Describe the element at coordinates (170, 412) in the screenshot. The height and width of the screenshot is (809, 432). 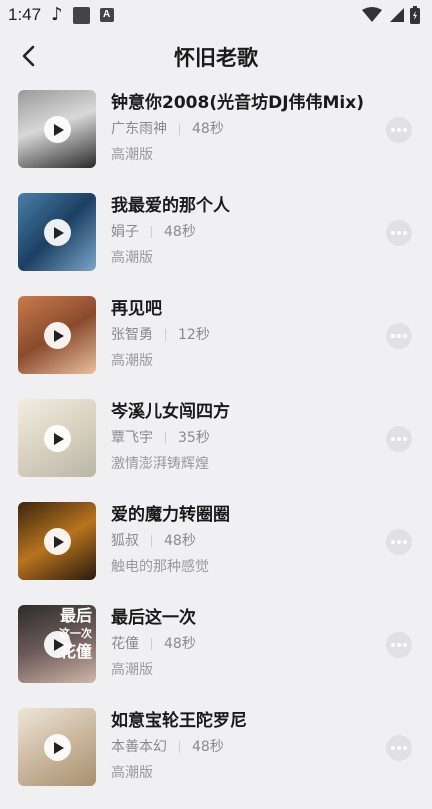
I see `song-title: 岑溪儿女闯四方` at that location.